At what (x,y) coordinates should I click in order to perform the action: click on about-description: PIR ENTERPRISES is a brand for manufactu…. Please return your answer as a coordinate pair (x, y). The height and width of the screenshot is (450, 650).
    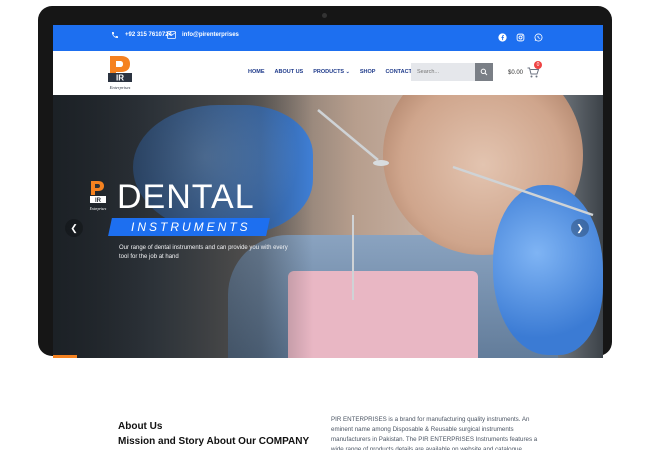
    Looking at the image, I should click on (434, 433).